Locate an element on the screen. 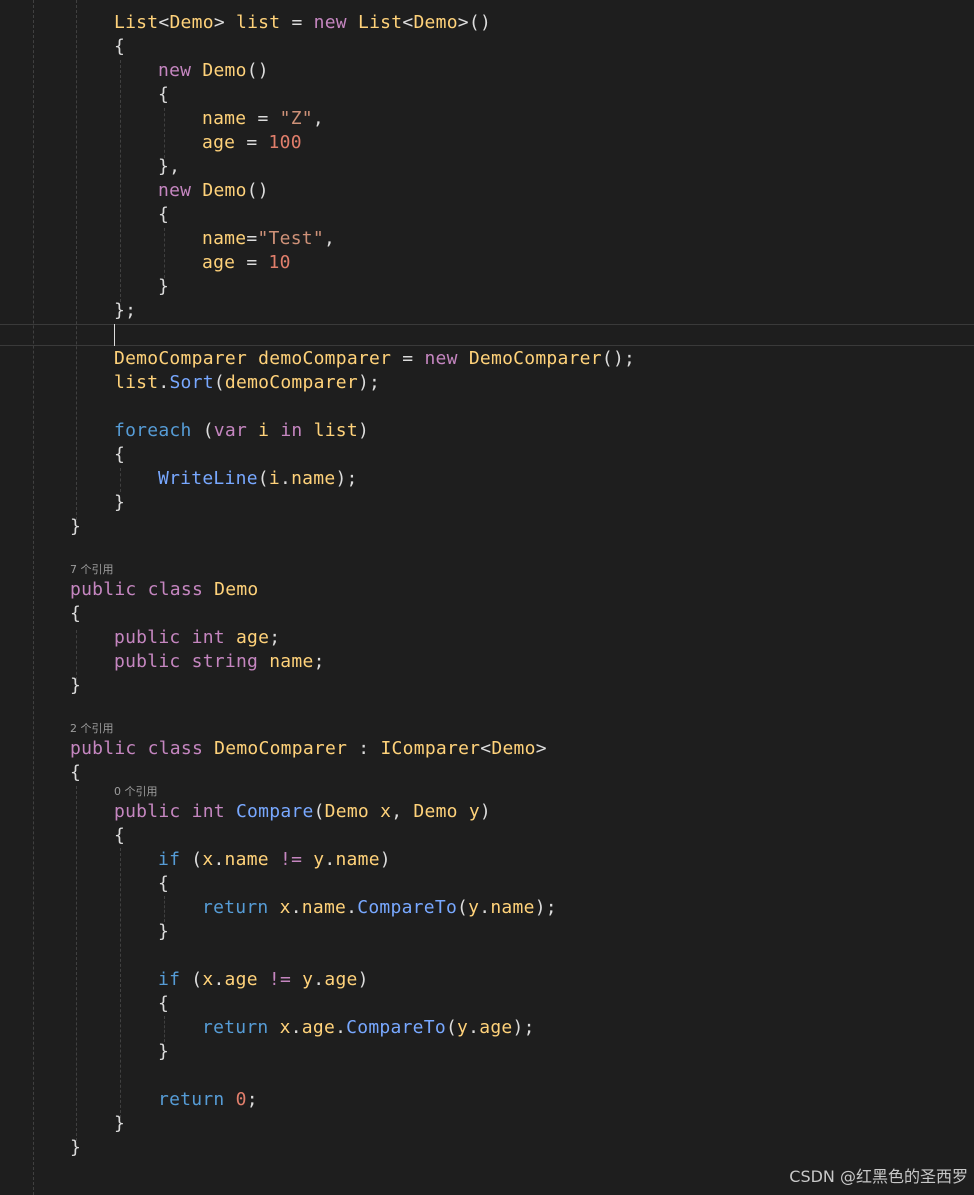  codelens-demo-references: 7 个引用 is located at coordinates (92, 570).